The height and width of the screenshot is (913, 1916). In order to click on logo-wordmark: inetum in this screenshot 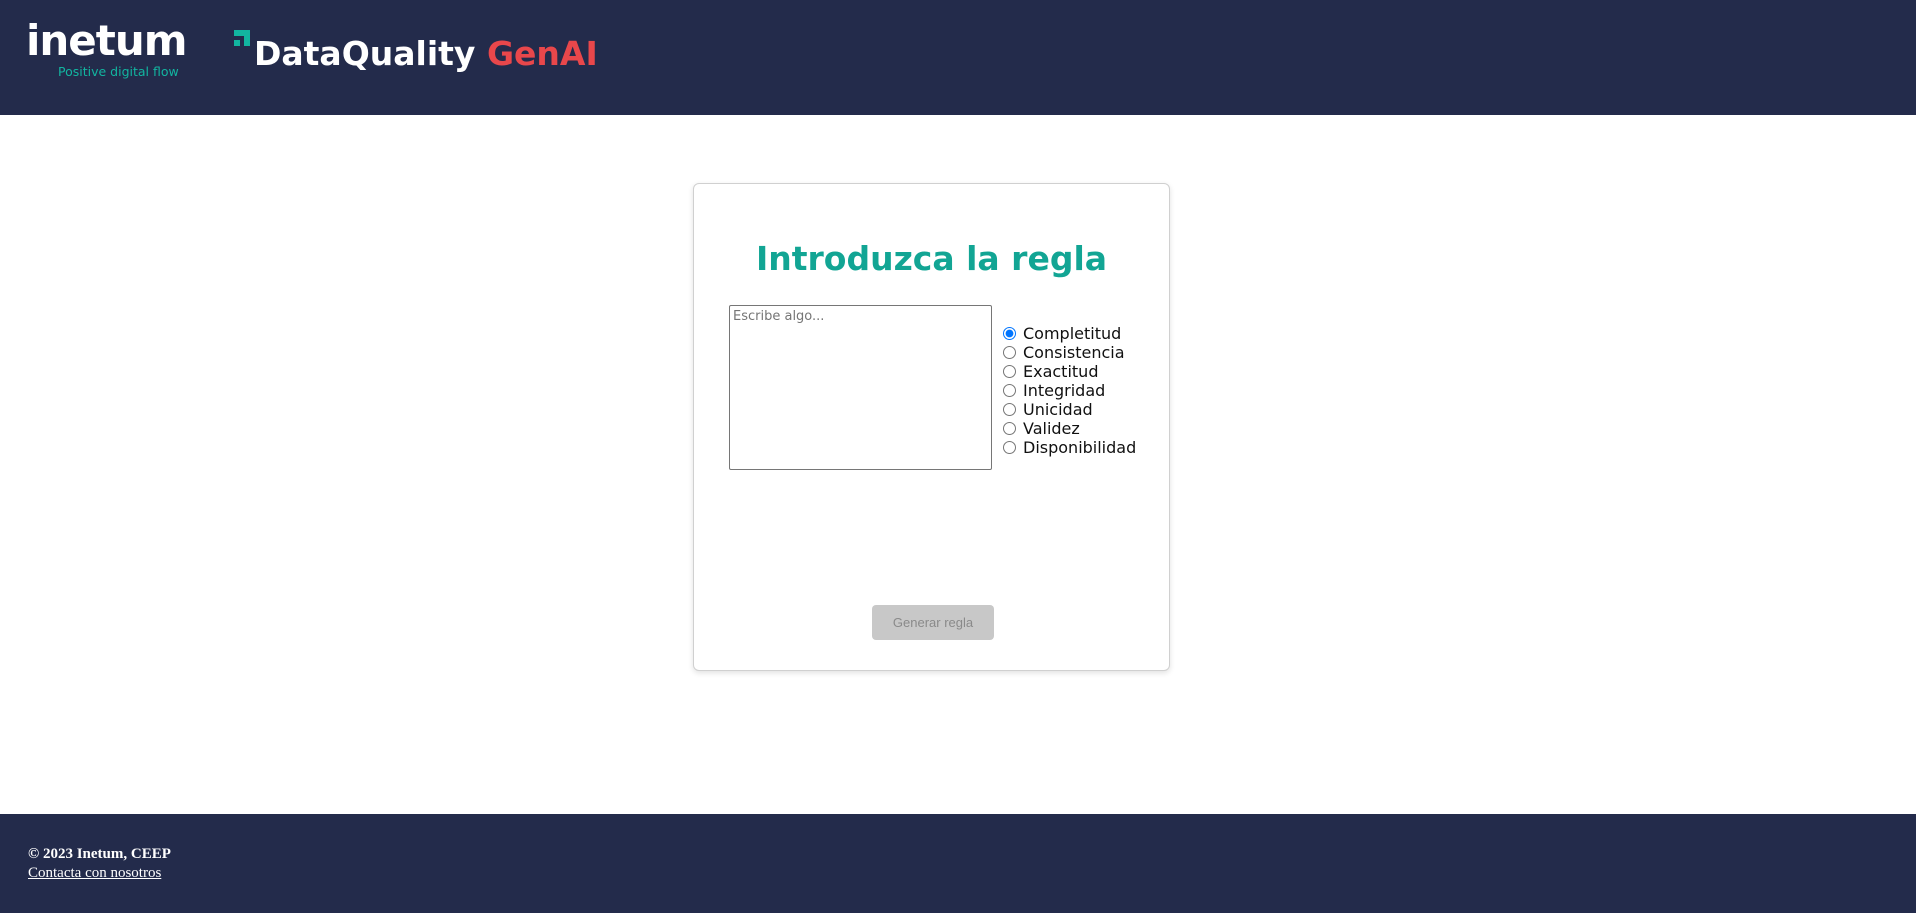, I will do `click(107, 40)`.